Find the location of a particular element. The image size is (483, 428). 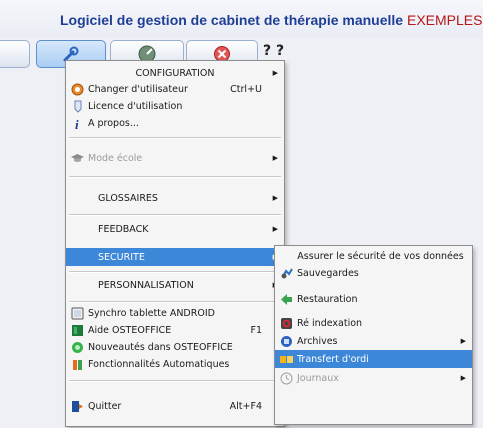

info-icon: i is located at coordinates (77, 123).